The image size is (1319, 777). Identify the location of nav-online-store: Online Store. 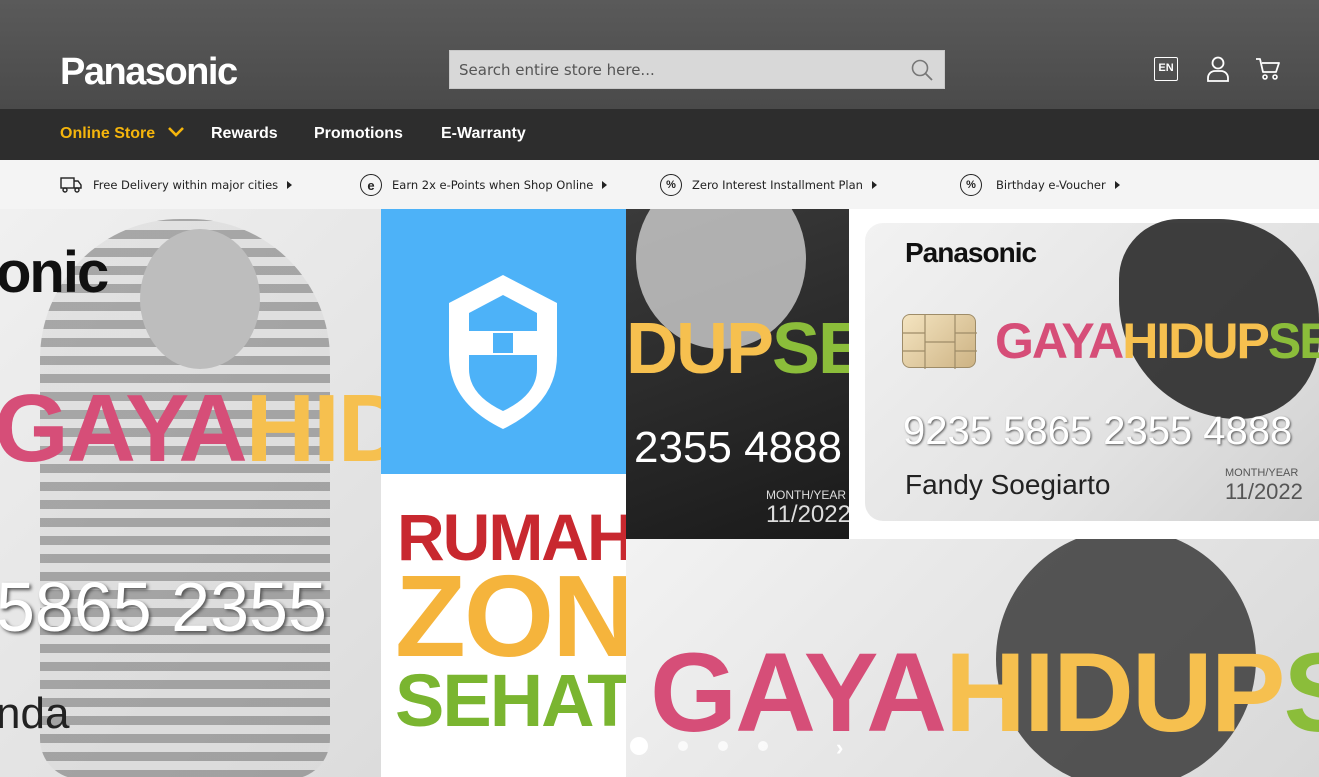
(107, 134).